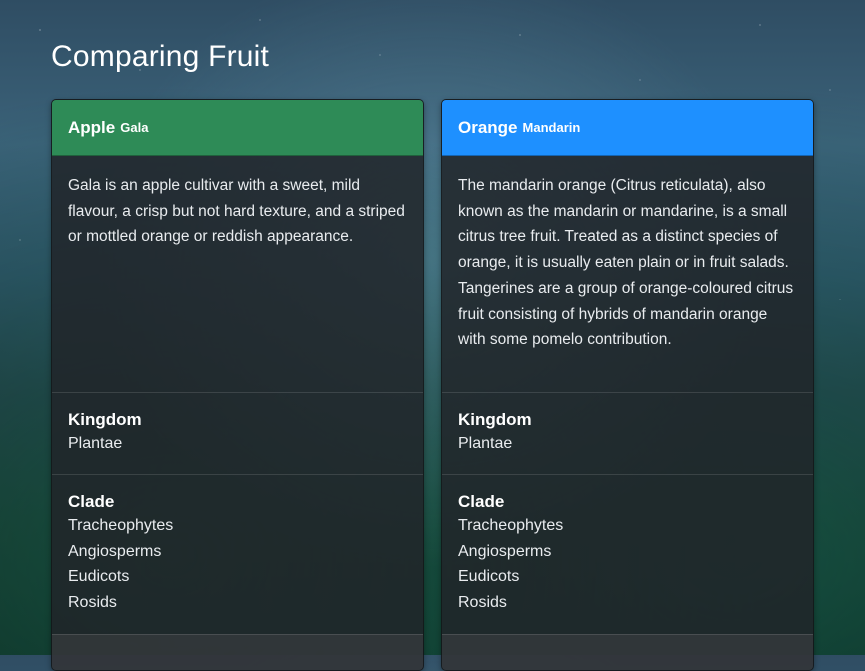  I want to click on card-header: Apple Gala, so click(237, 128).